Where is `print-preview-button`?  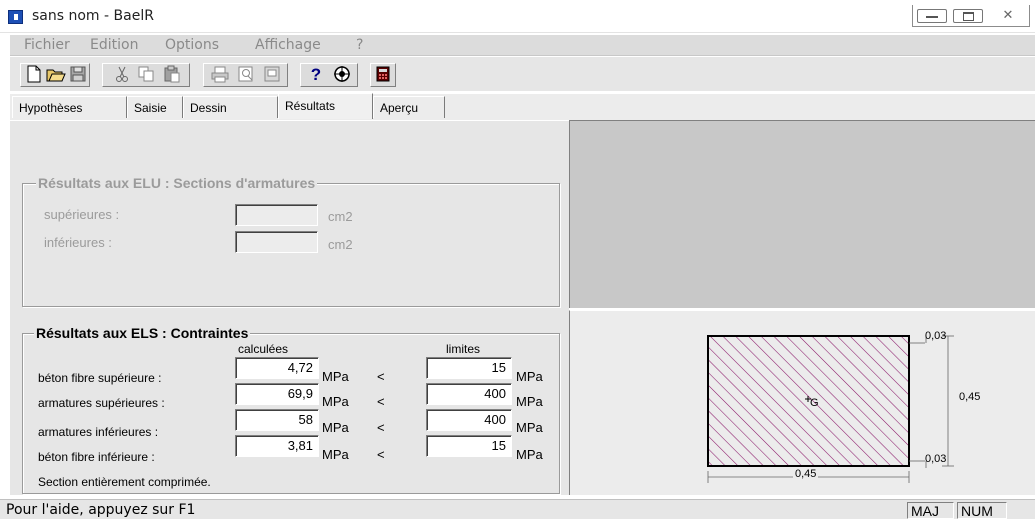 print-preview-button is located at coordinates (246, 74).